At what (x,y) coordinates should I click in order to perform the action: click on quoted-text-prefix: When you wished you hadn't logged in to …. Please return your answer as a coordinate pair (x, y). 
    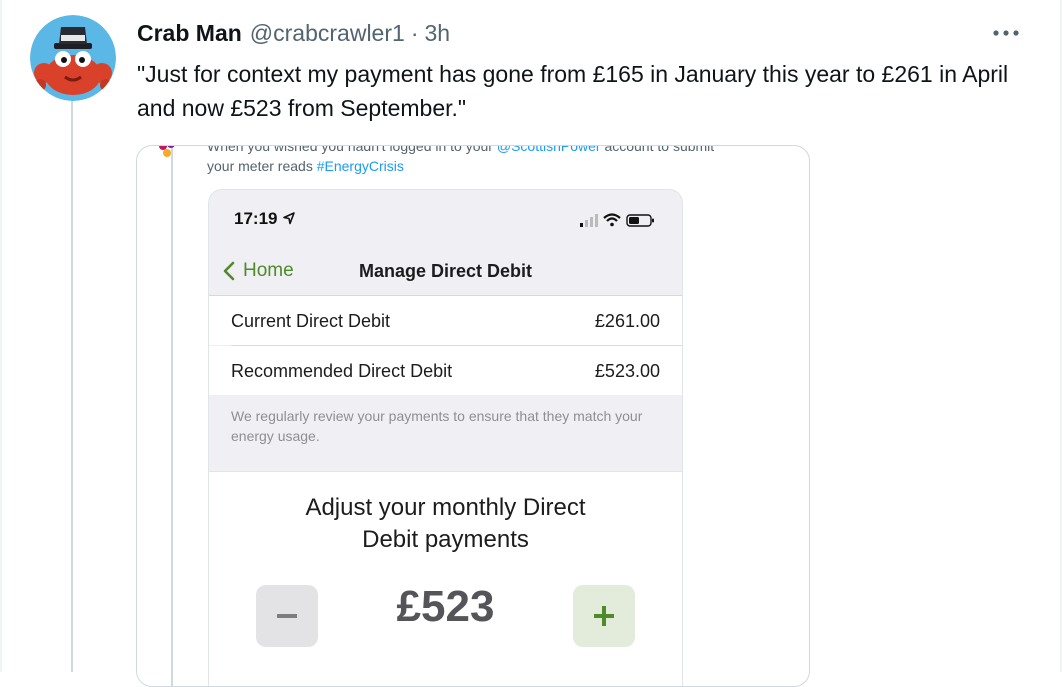
    Looking at the image, I should click on (352, 149).